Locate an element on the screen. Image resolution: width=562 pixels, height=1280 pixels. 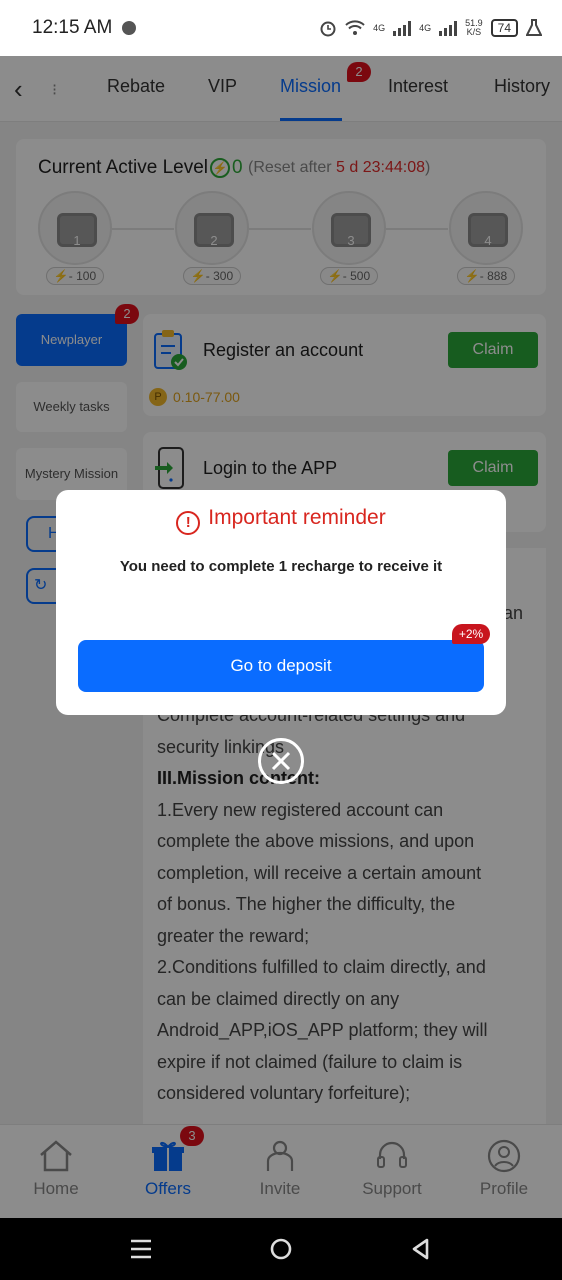
network-speed-unit: K/S is located at coordinates (474, 32).